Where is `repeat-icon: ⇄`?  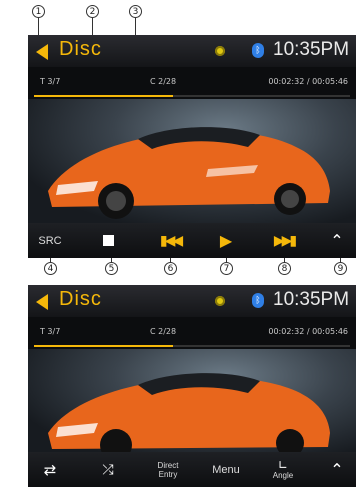
repeat-icon: ⇄ is located at coordinates (50, 469).